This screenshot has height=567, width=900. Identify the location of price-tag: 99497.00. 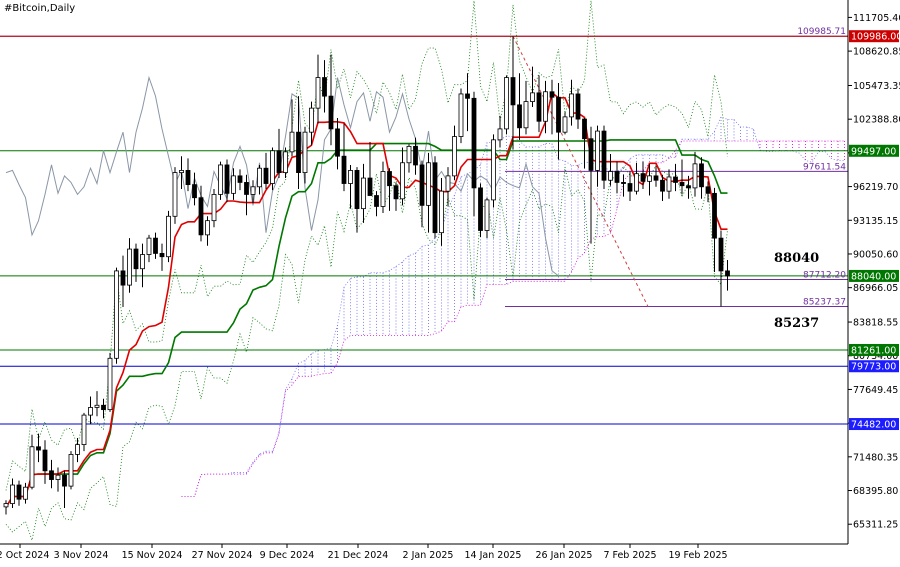
(874, 150).